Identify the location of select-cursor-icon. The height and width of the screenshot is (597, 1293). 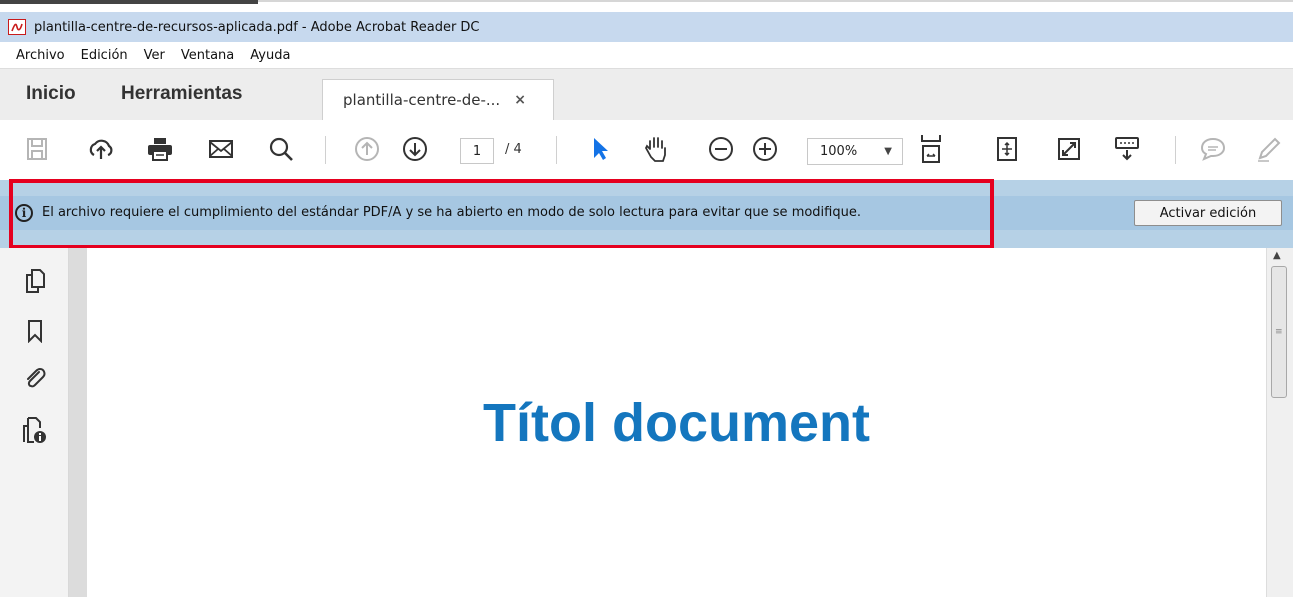
(600, 149).